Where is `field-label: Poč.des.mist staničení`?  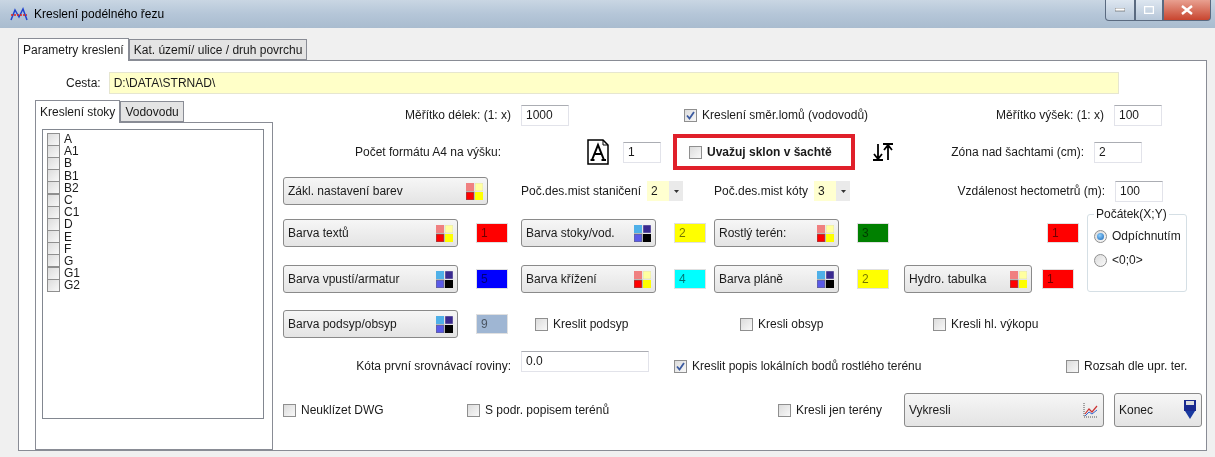 field-label: Poč.des.mist staničení is located at coordinates (581, 191).